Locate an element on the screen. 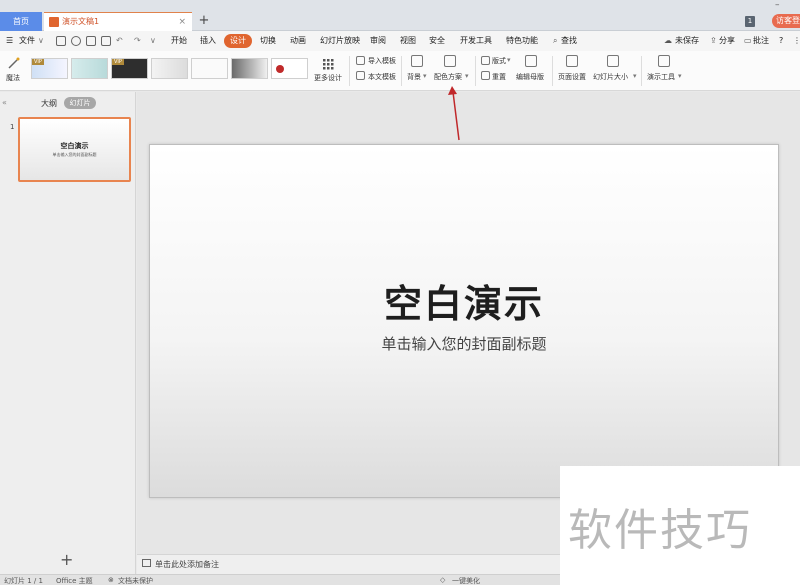 The width and height of the screenshot is (800, 585). design-template-3: VIP is located at coordinates (129, 68).